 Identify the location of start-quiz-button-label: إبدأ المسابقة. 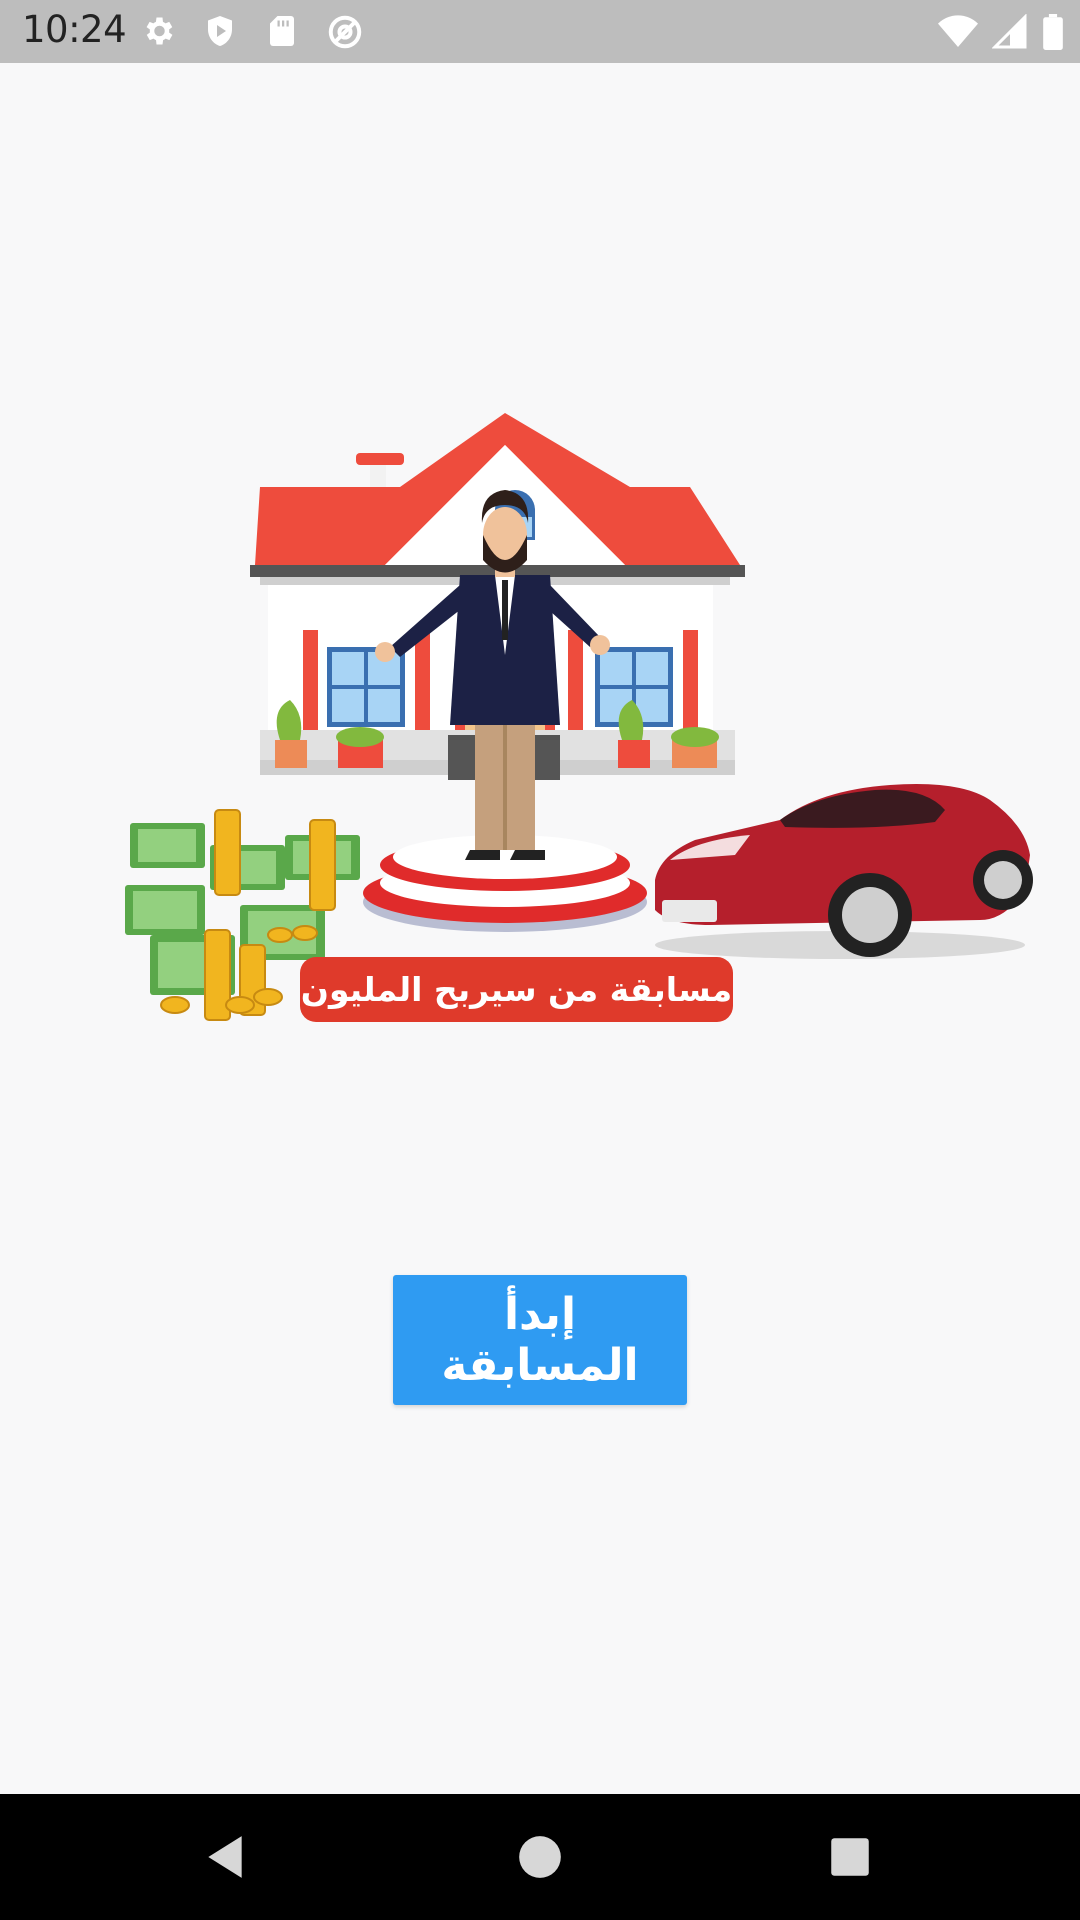
(540, 1340).